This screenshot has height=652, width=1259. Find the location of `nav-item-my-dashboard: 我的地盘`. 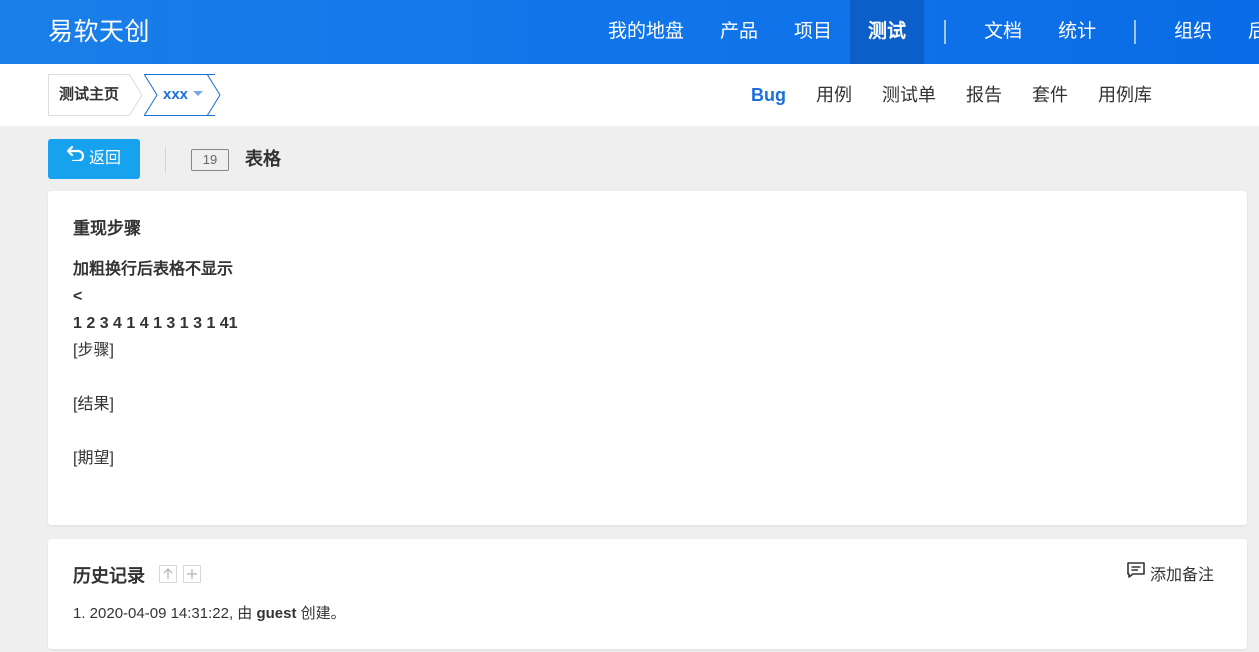

nav-item-my-dashboard: 我的地盘 is located at coordinates (646, 32).